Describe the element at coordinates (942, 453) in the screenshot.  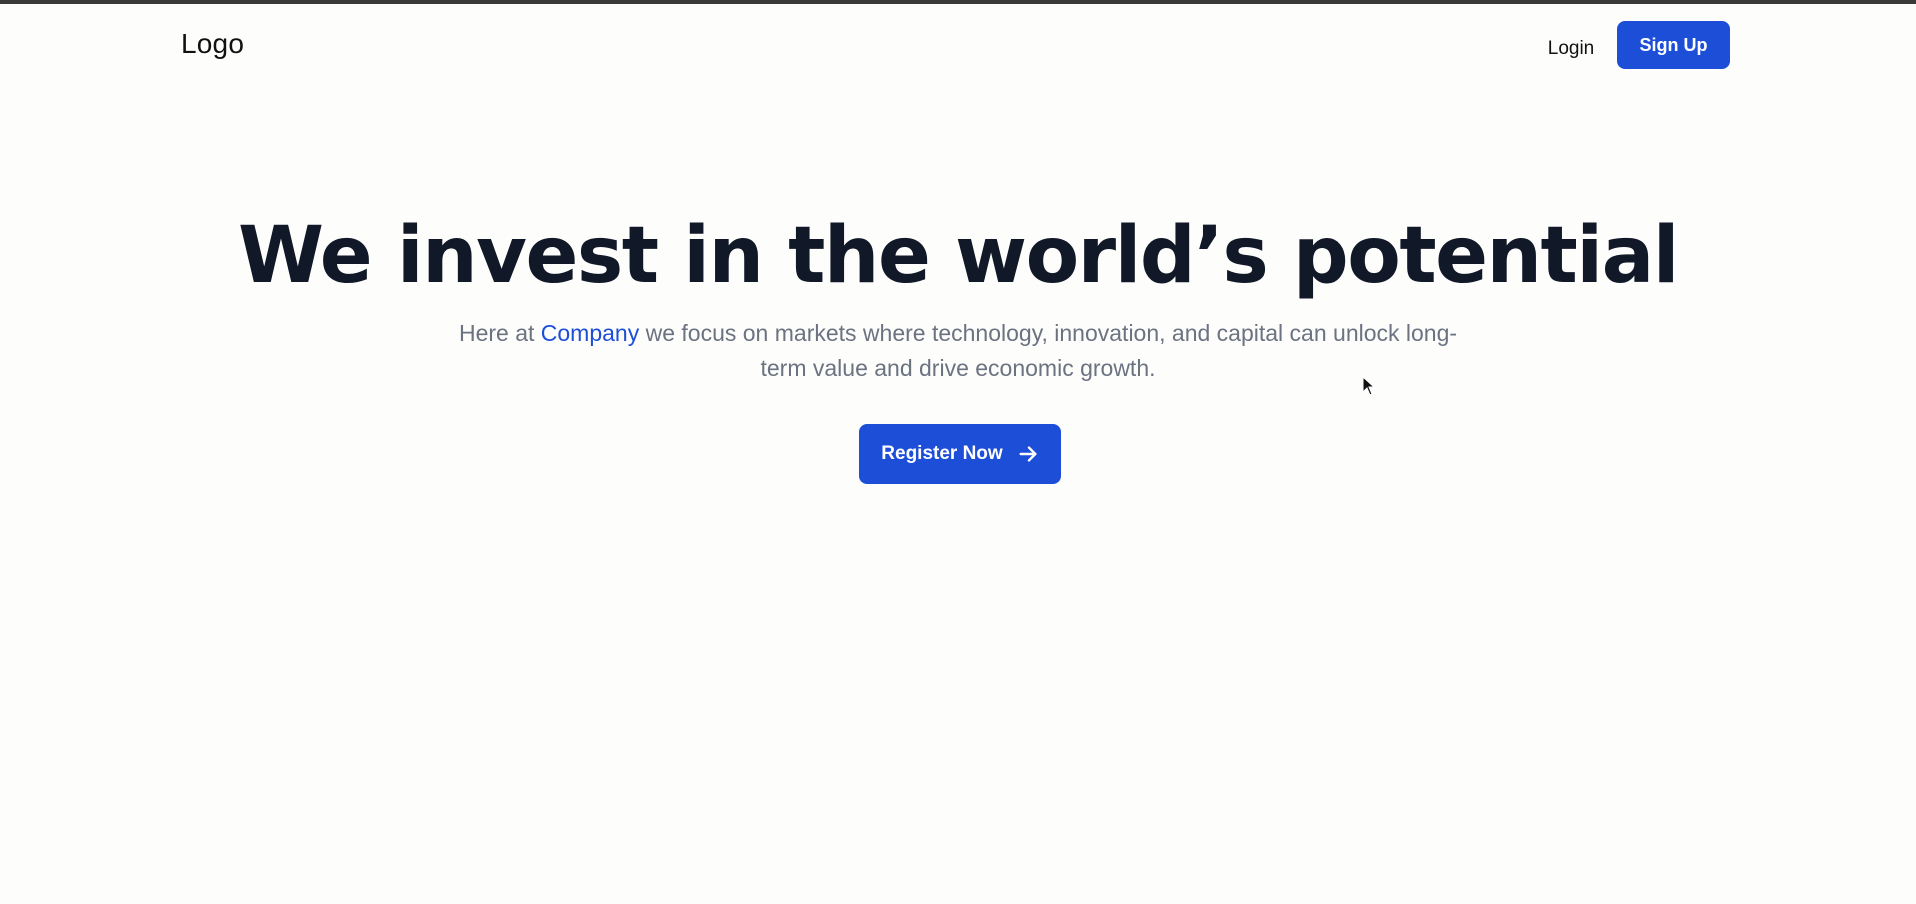
I see `register-now-label: Register Now` at that location.